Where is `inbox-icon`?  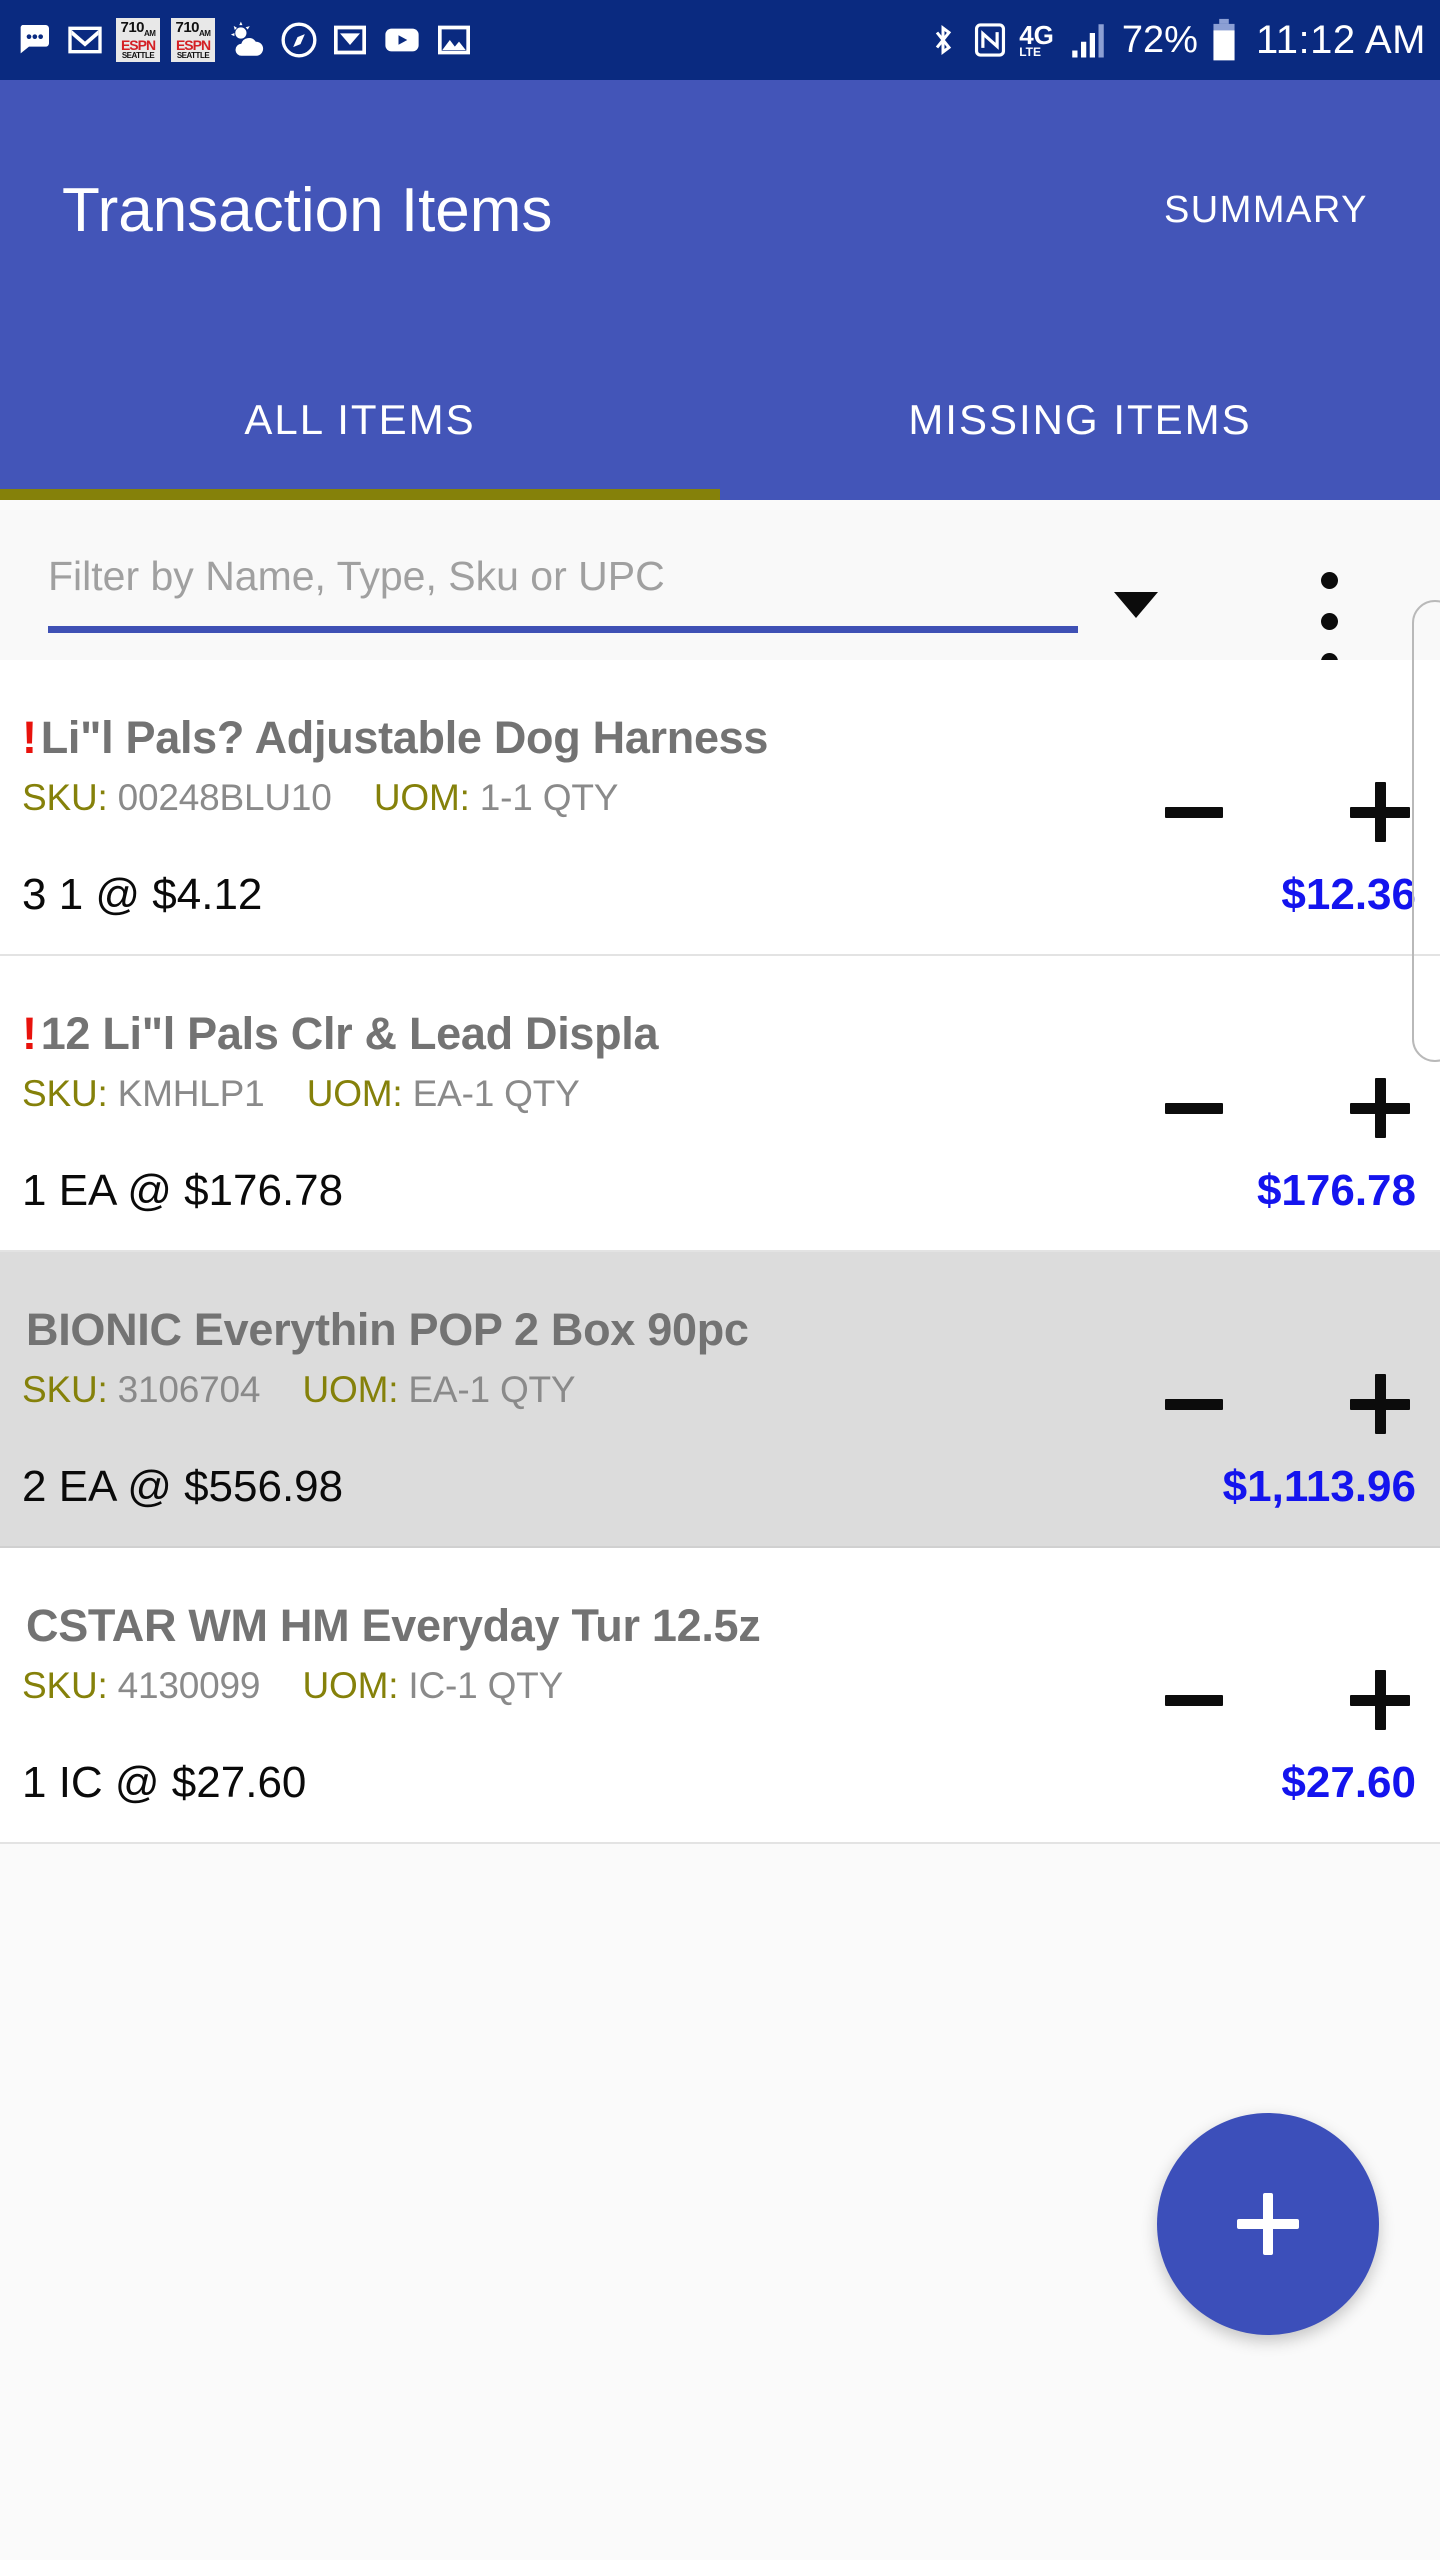
inbox-icon is located at coordinates (350, 40).